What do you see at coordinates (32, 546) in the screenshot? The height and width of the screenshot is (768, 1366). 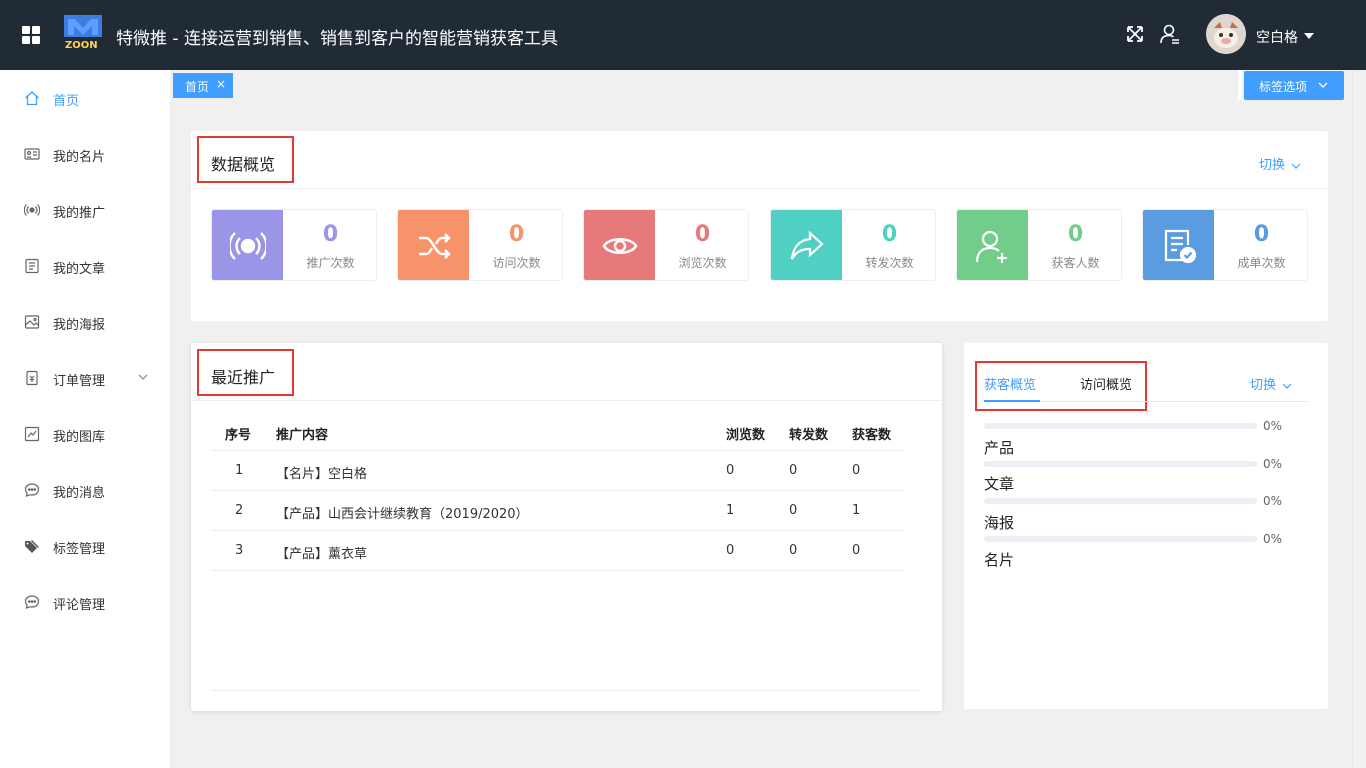 I see `tag-icon` at bounding box center [32, 546].